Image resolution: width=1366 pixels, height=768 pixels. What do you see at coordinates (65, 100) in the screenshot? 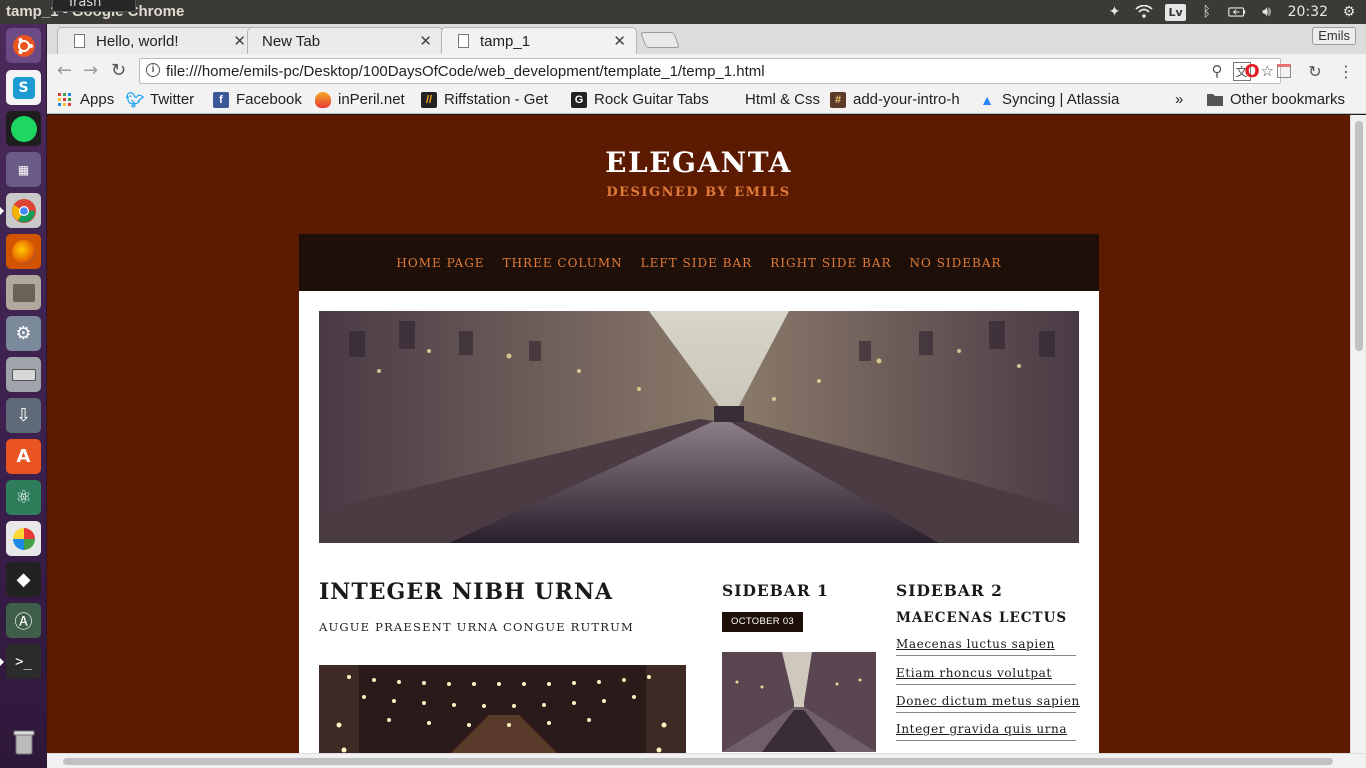
I see `apps-grid-icon` at bounding box center [65, 100].